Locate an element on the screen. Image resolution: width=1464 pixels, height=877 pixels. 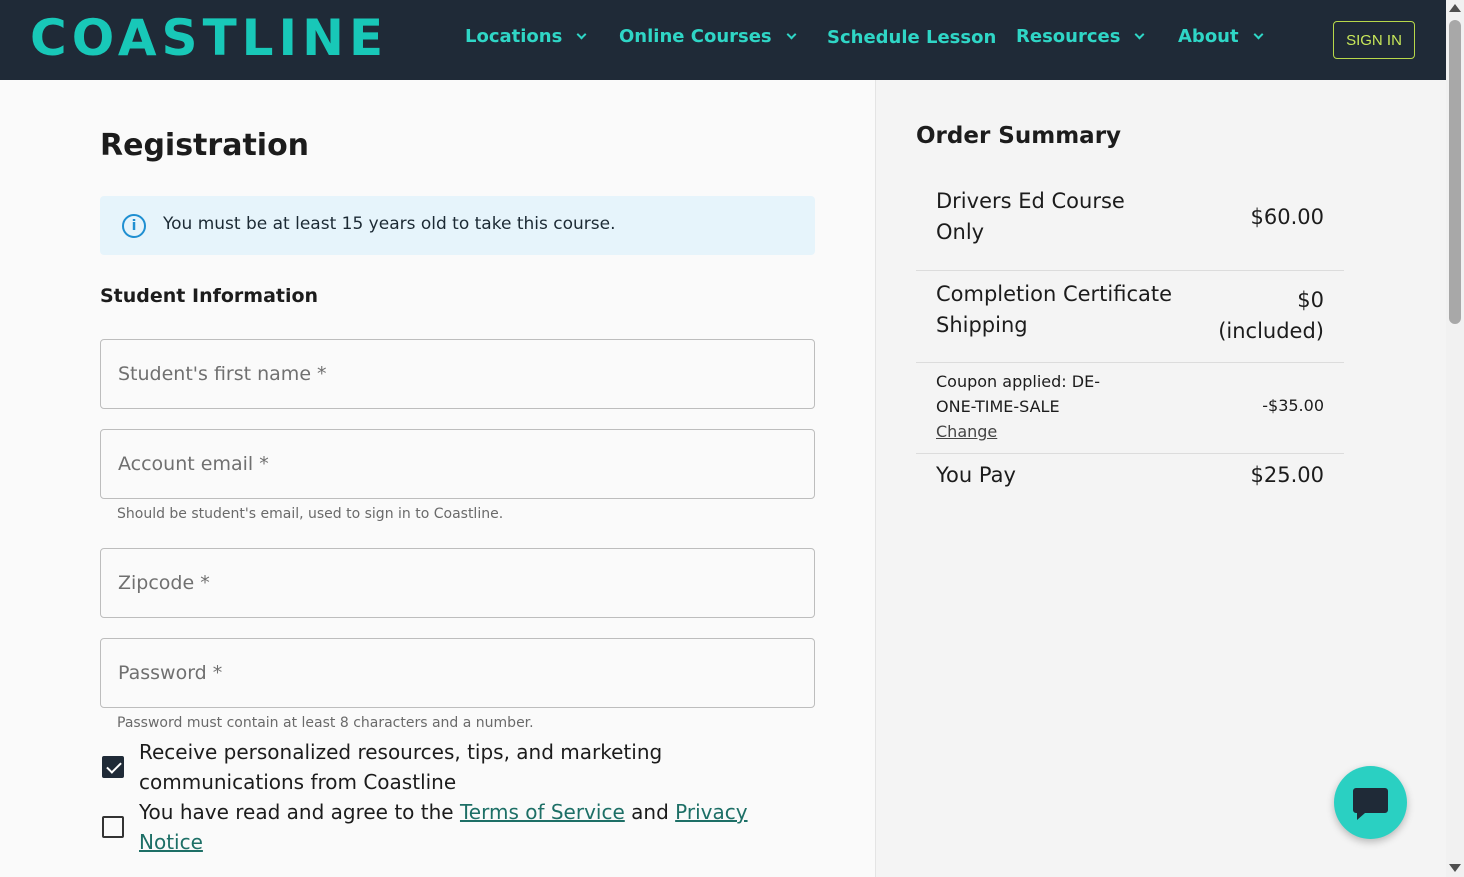
nav-locations: Locations is located at coordinates (526, 36).